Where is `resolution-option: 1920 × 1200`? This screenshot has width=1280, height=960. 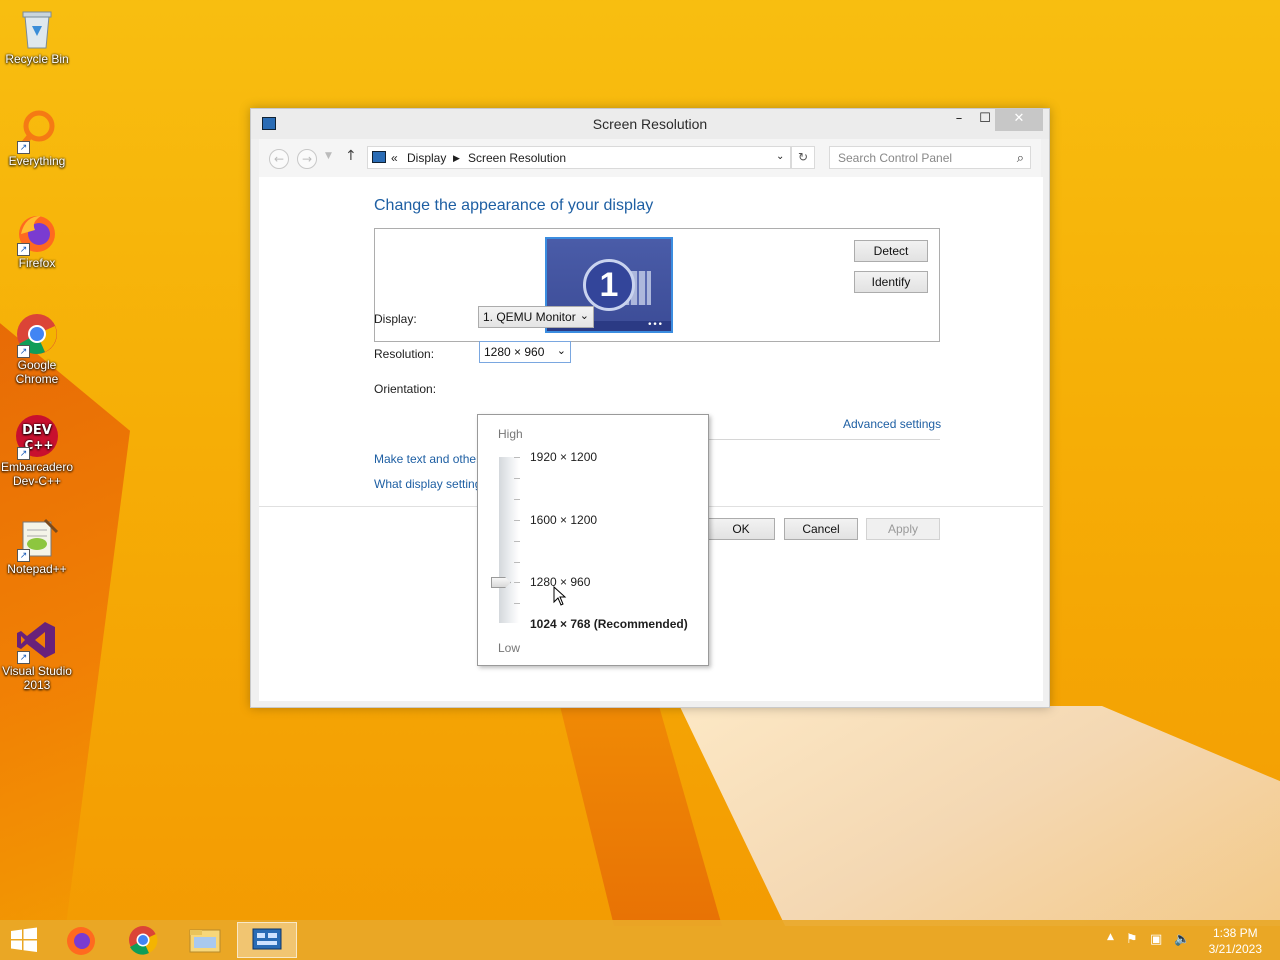 resolution-option: 1920 × 1200 is located at coordinates (563, 457).